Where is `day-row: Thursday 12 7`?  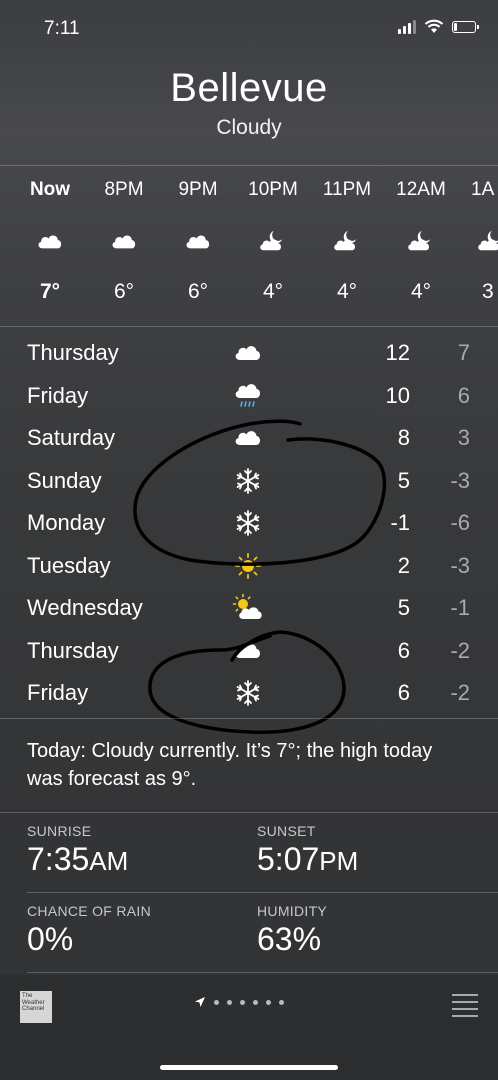
day-row: Thursday 12 7 is located at coordinates (249, 354).